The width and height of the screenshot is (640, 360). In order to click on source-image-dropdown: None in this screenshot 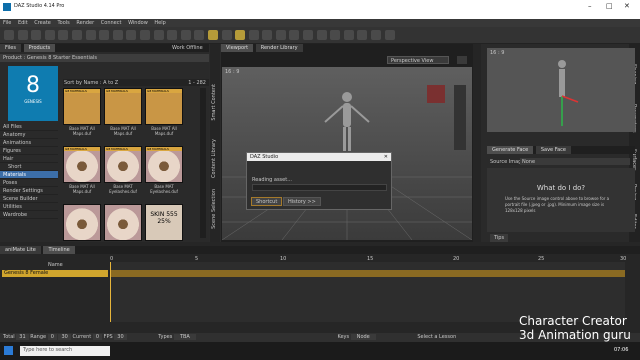, I will do `click(575, 161)`.